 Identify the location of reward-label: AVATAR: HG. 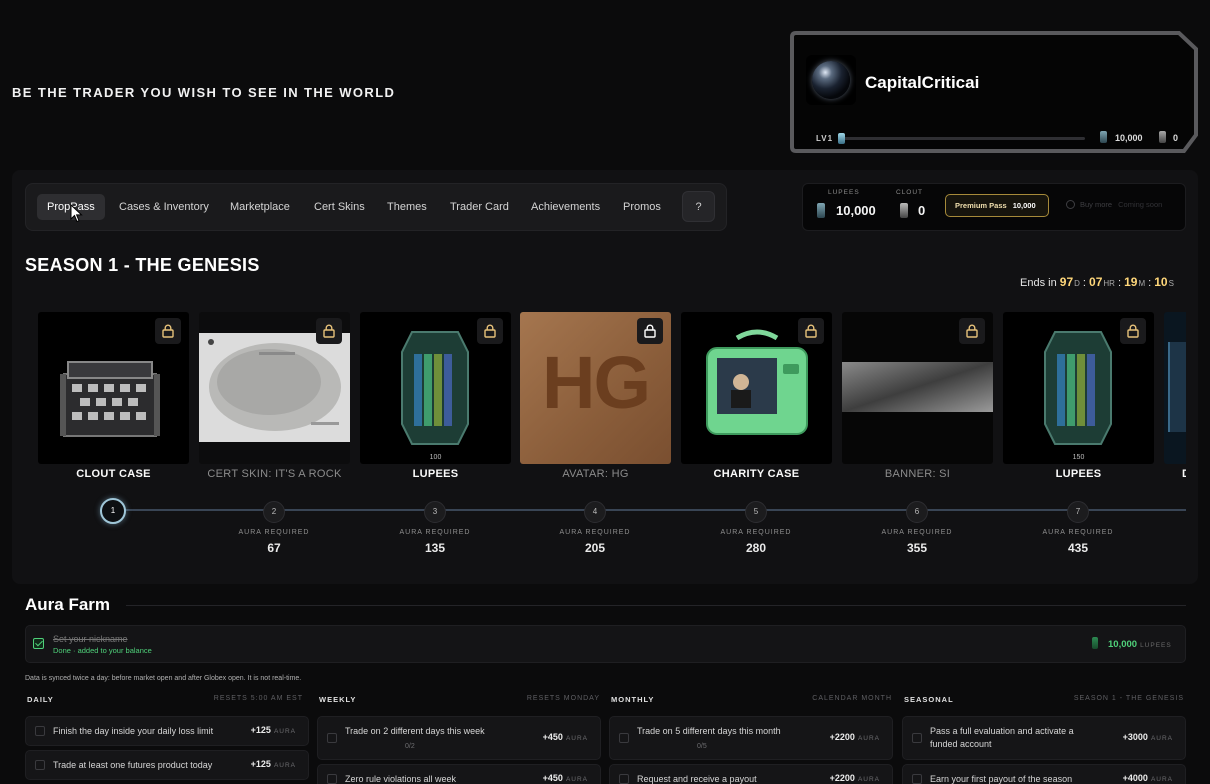
(595, 474).